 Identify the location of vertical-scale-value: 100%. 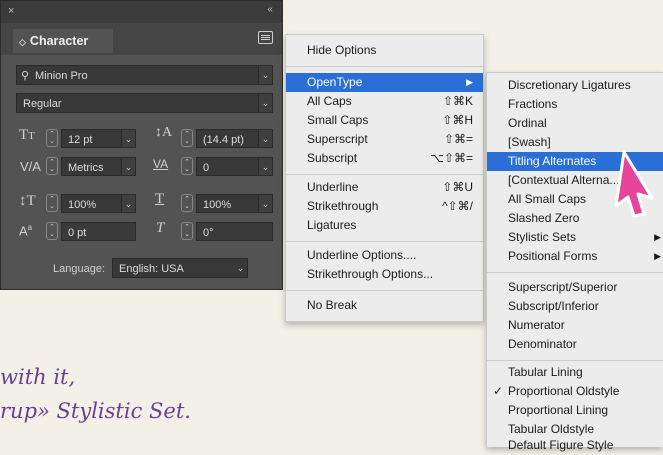
(82, 205).